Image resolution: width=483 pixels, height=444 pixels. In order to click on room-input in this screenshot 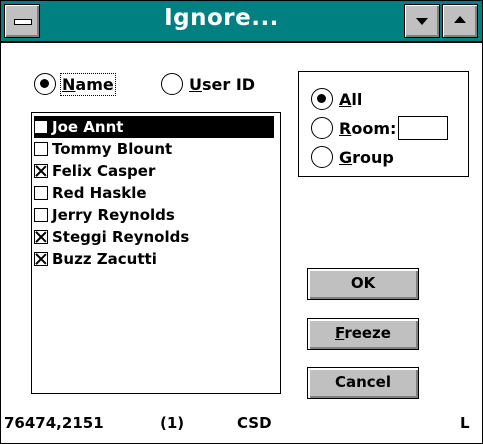, I will do `click(423, 128)`.